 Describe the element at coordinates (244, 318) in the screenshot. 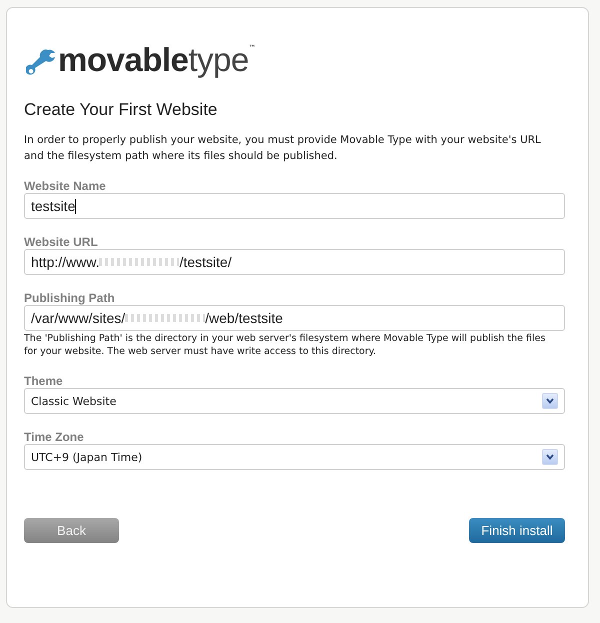

I see `field-text: /web/testsite` at that location.